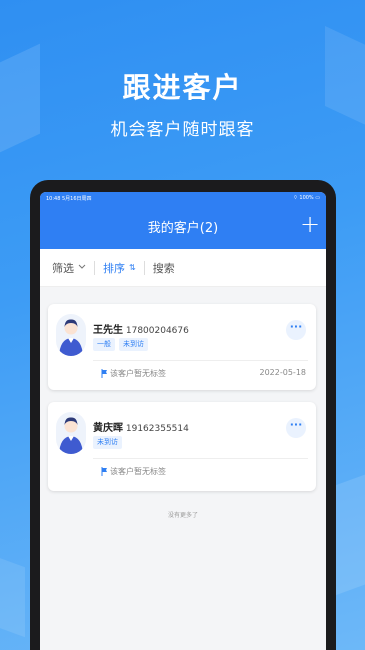 The width and height of the screenshot is (365, 650). What do you see at coordinates (182, 515) in the screenshot?
I see `no-more-text: 没有更多了` at bounding box center [182, 515].